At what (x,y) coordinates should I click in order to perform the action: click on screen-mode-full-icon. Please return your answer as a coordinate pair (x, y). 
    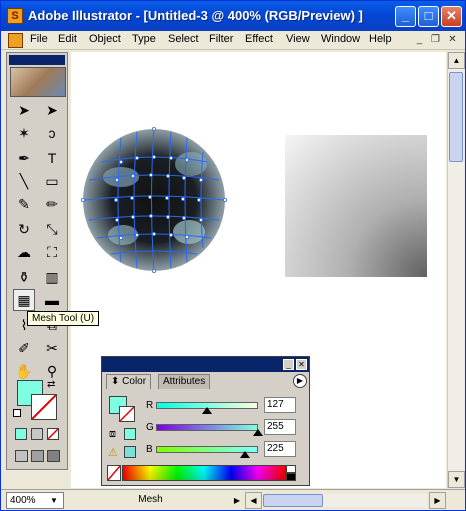
    Looking at the image, I should click on (53, 456).